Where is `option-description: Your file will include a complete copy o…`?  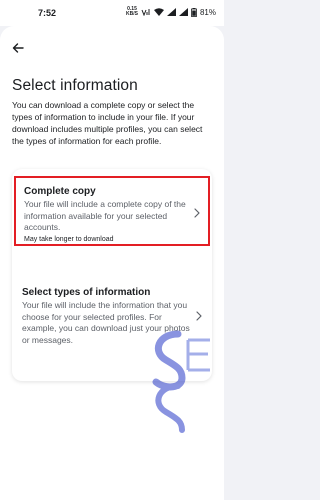
option-description: Your file will include a complete copy o… is located at coordinates (105, 215).